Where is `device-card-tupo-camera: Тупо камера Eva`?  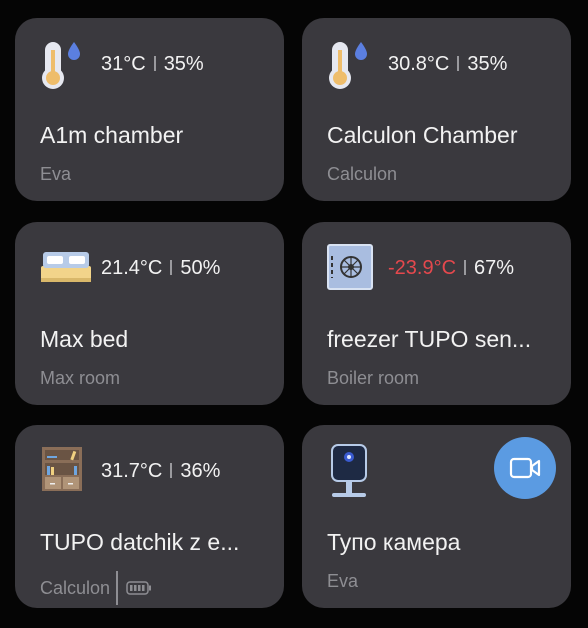
device-card-tupo-camera: Тупо камера Eva is located at coordinates (436, 516).